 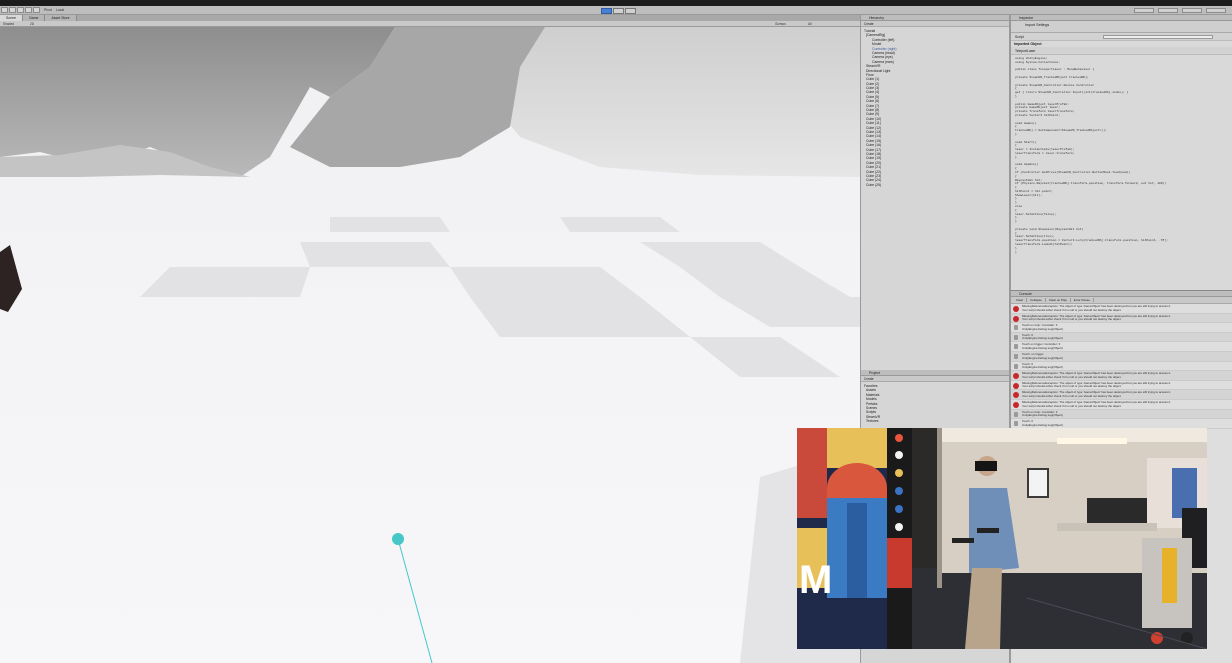 I want to click on pause-icon, so click(x=618, y=10).